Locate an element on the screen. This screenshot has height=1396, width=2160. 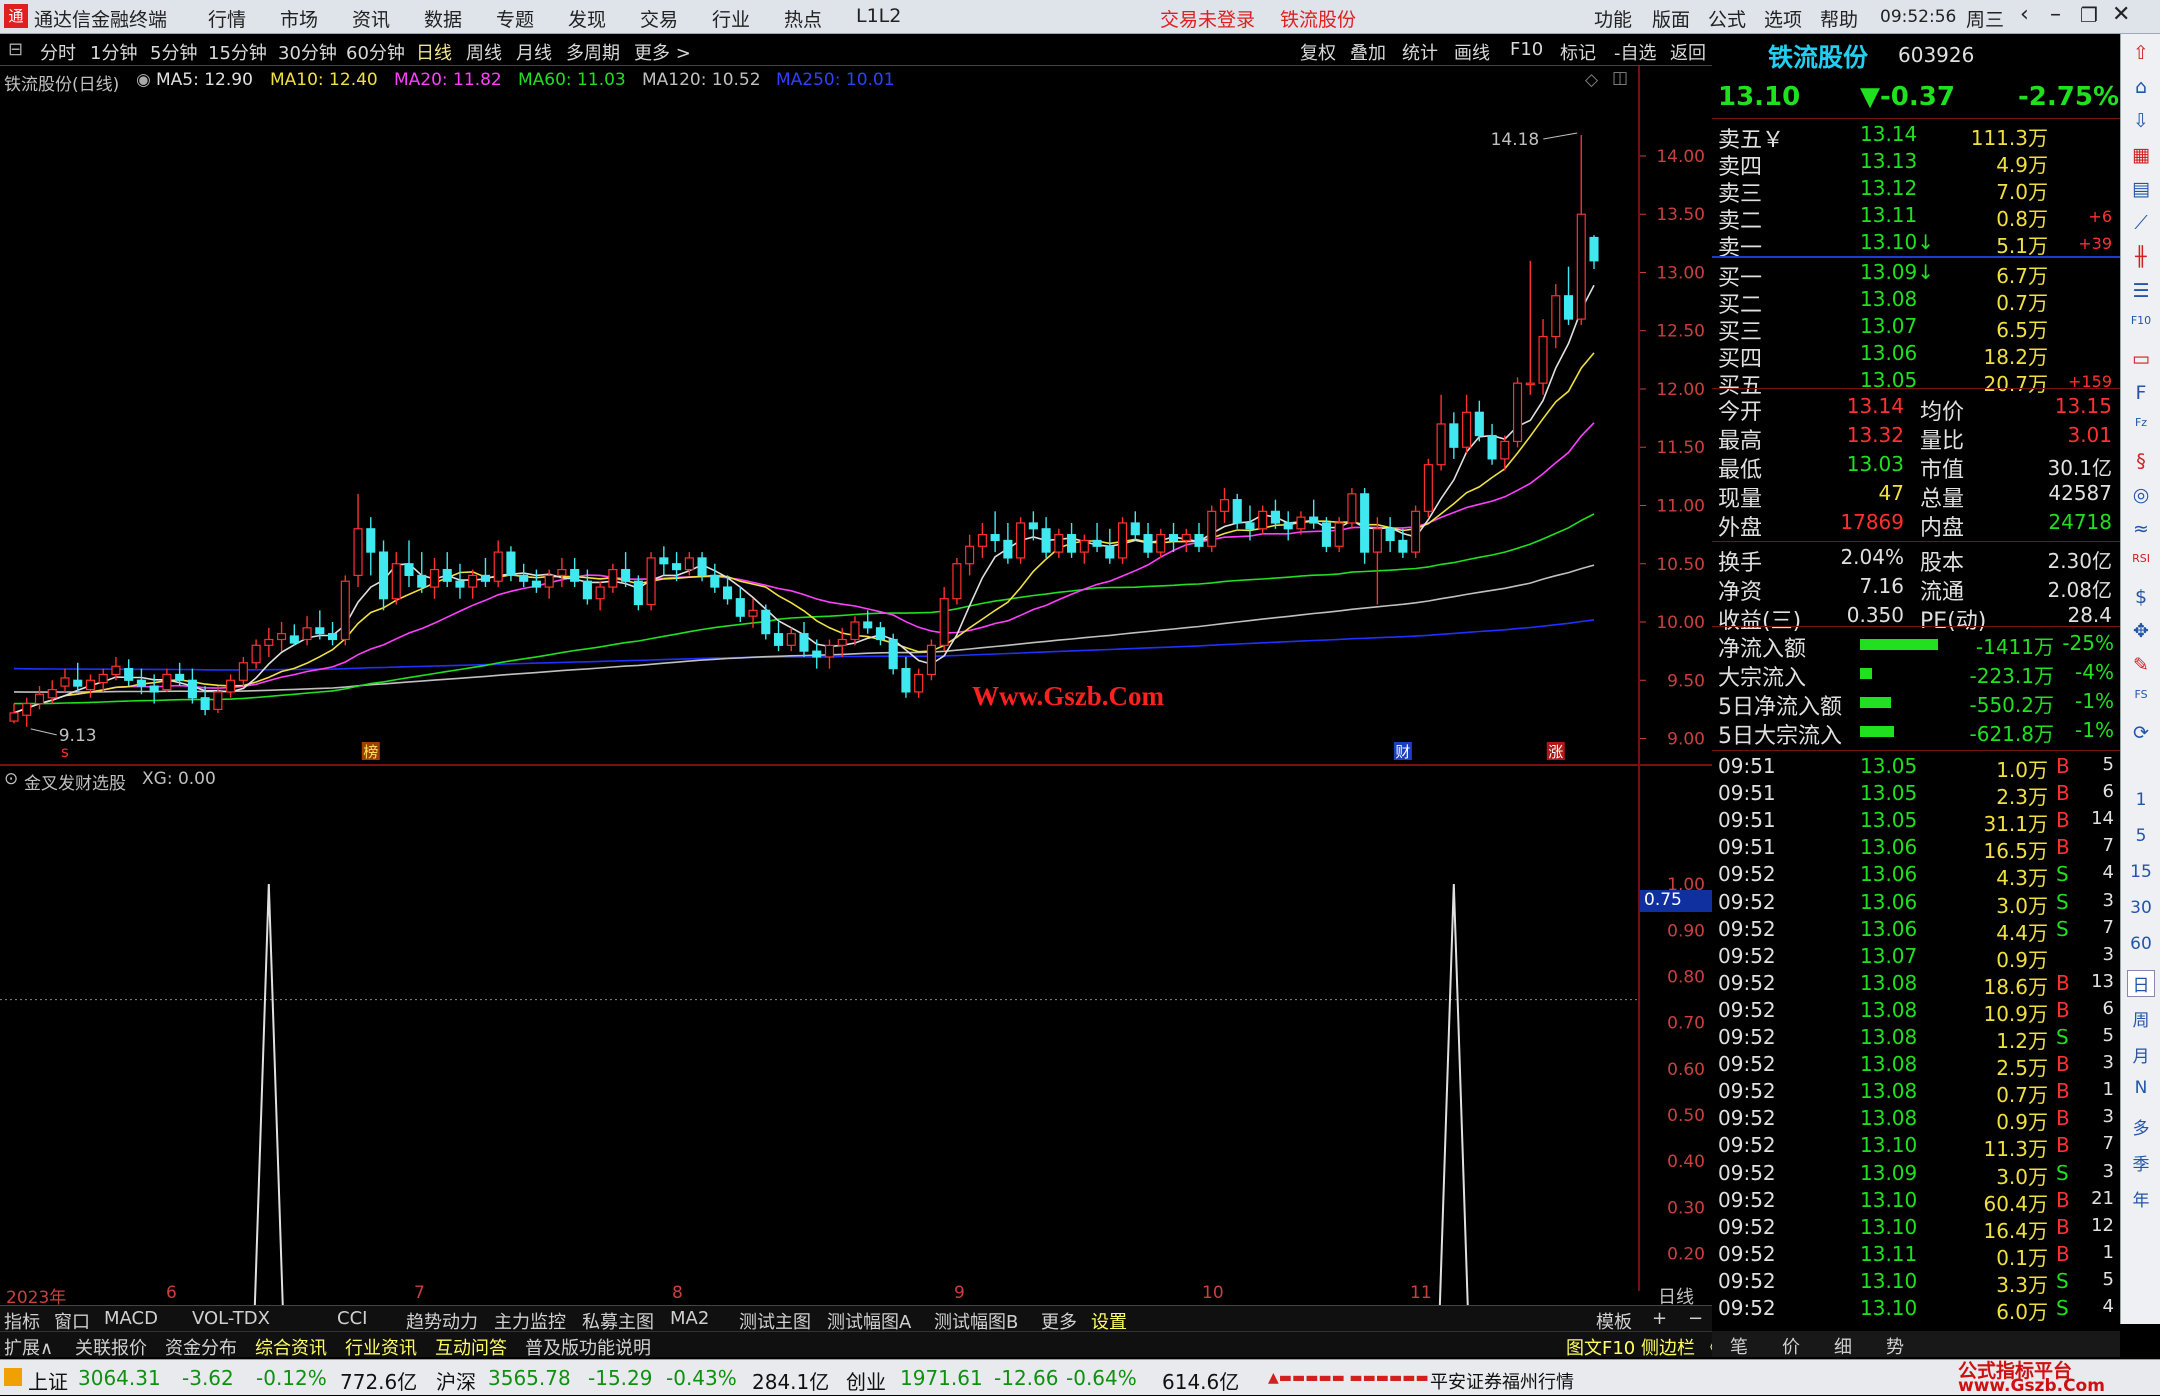
menu-xuanxiang: 选项 is located at coordinates (1783, 18).